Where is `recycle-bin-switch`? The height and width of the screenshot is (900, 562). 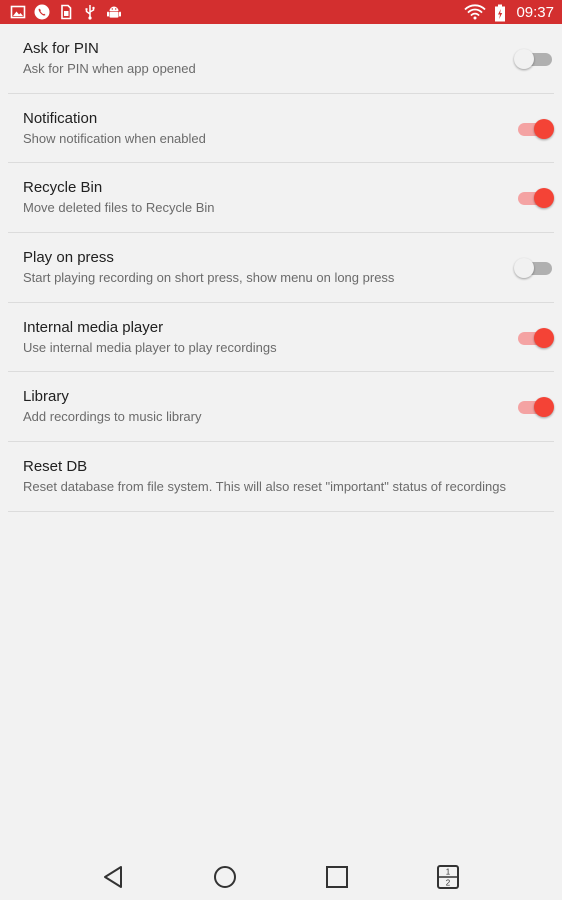 recycle-bin-switch is located at coordinates (535, 198).